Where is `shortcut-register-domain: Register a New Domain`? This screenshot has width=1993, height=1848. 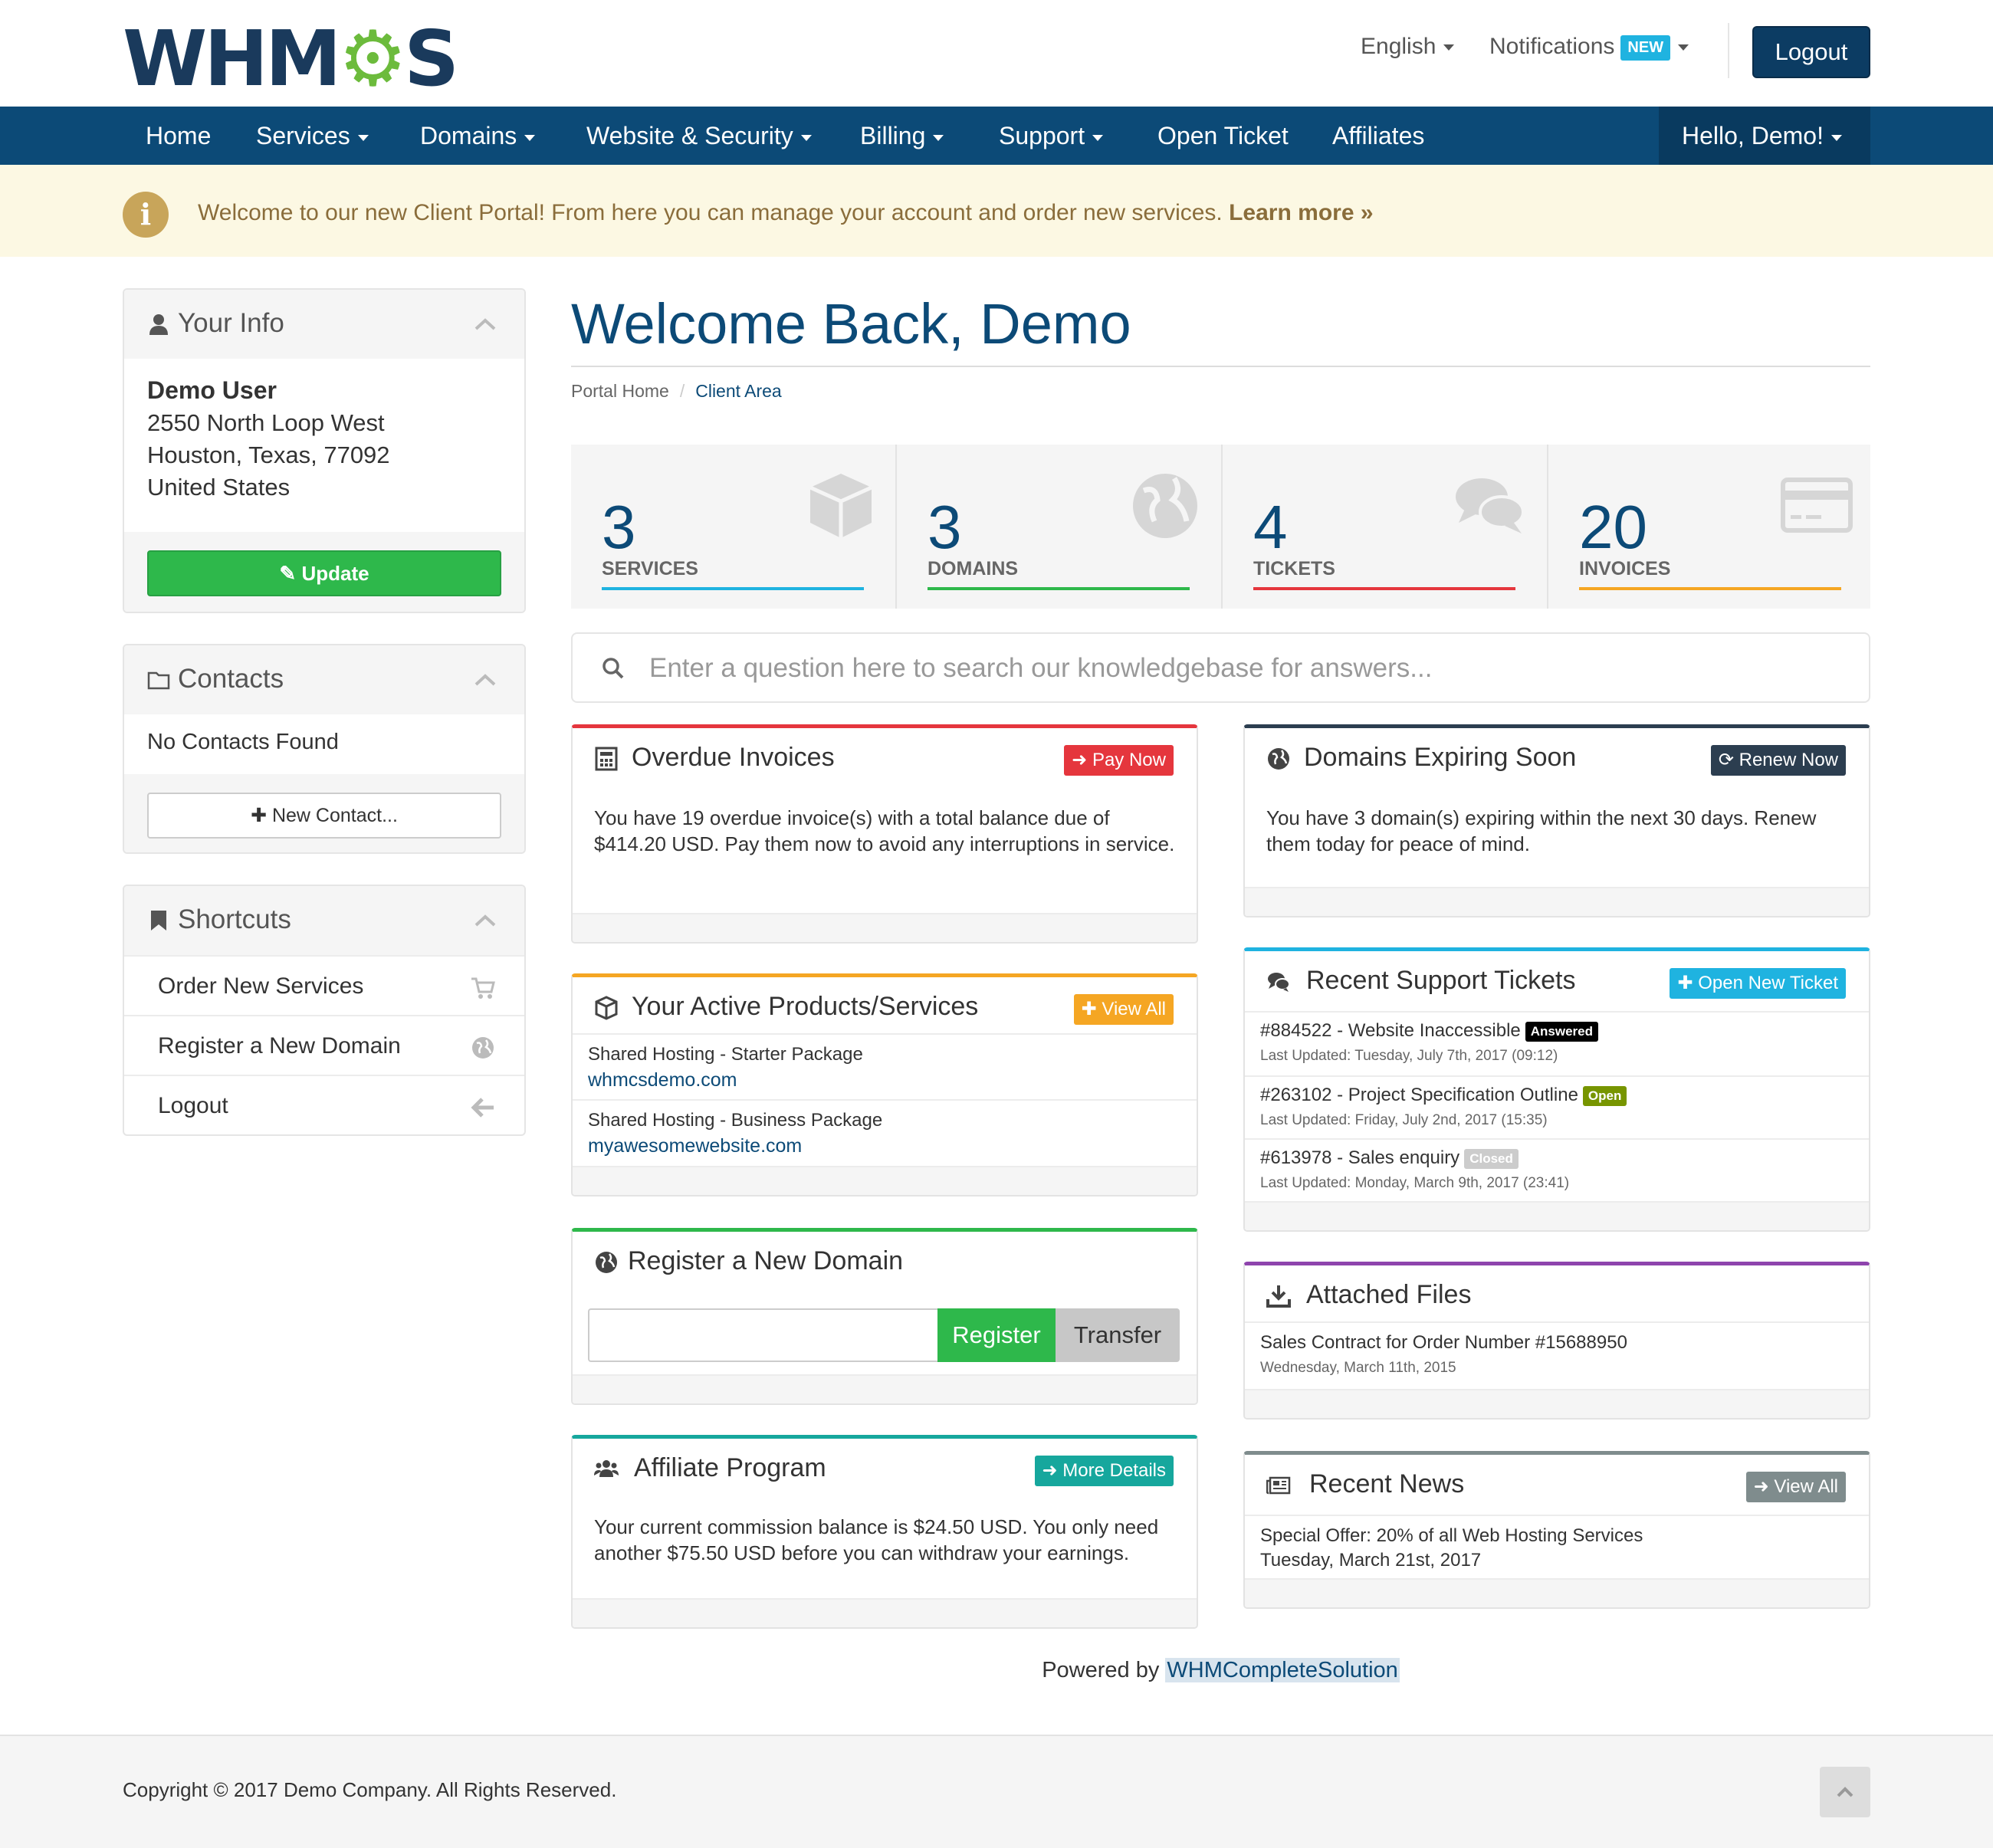 shortcut-register-domain: Register a New Domain is located at coordinates (324, 1045).